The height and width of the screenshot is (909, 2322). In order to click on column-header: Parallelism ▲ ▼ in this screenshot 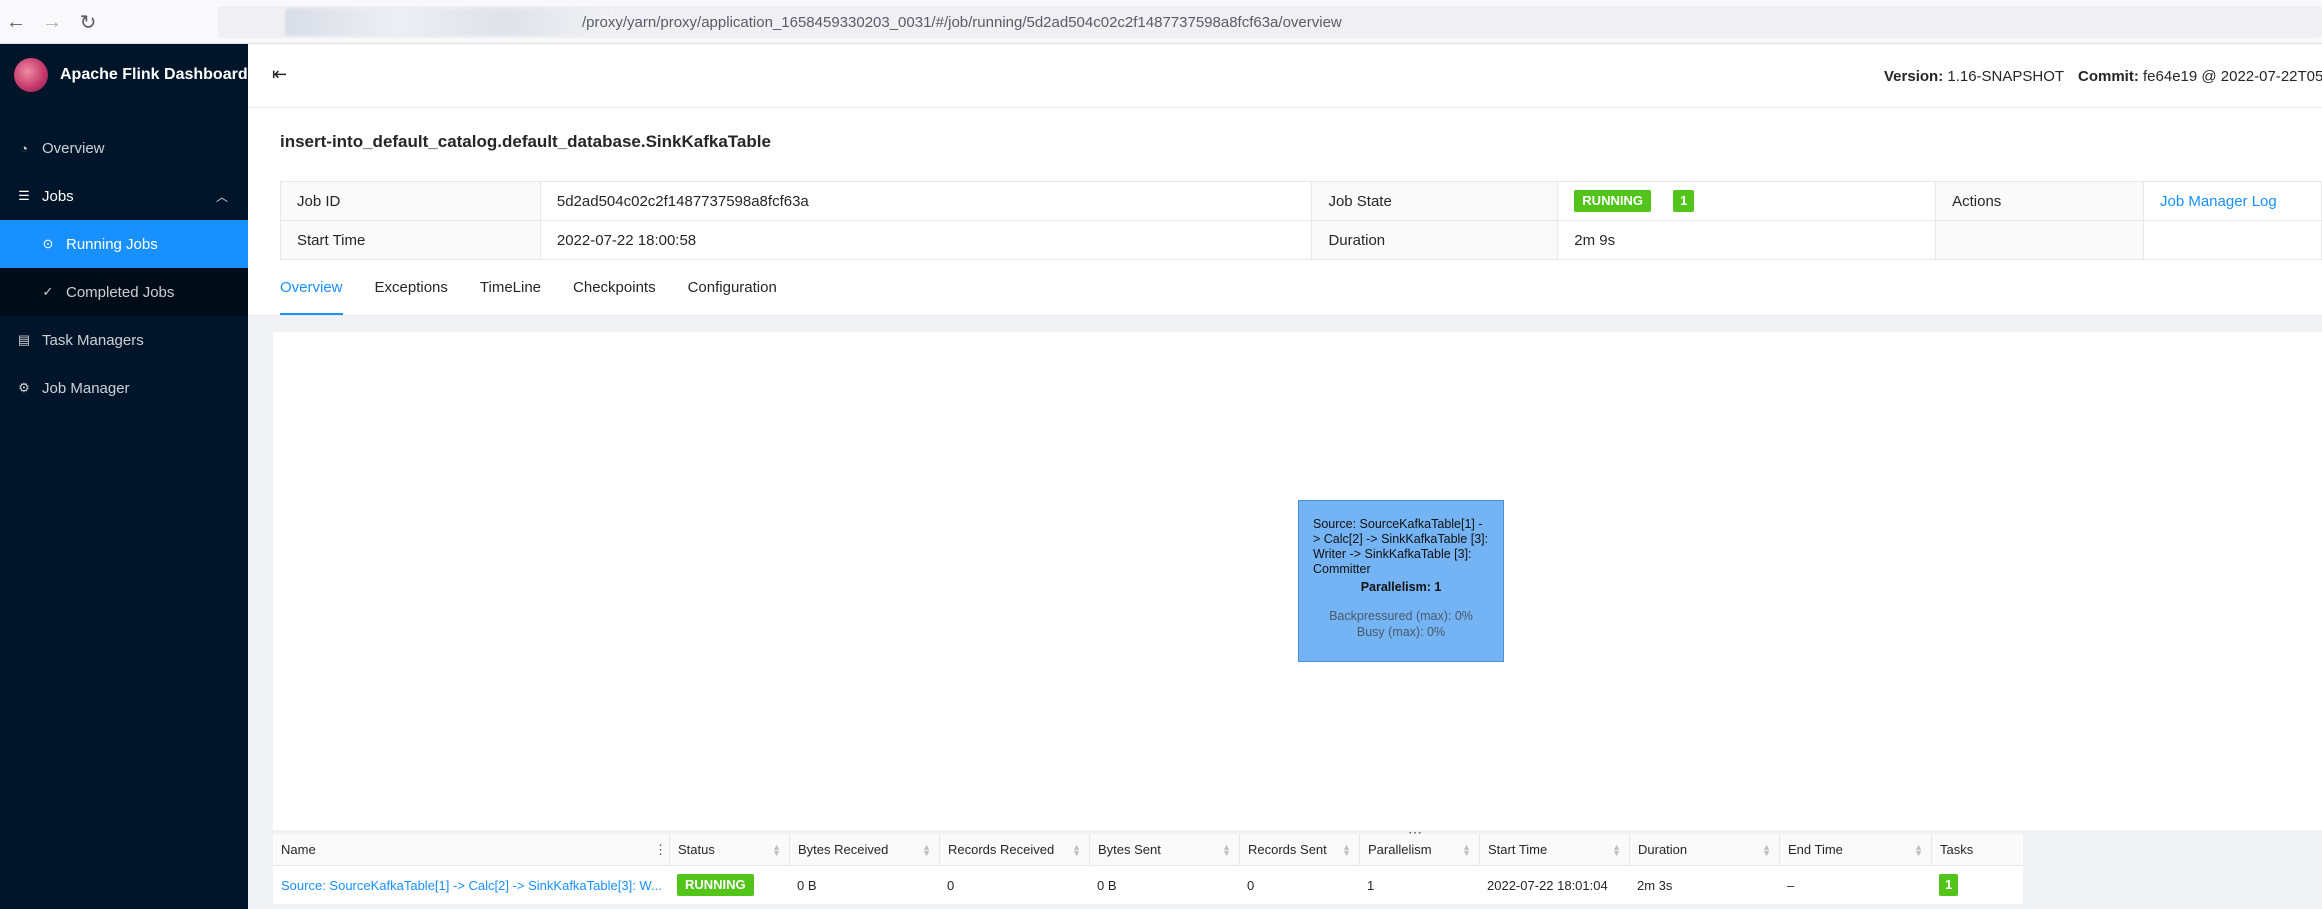, I will do `click(1419, 849)`.